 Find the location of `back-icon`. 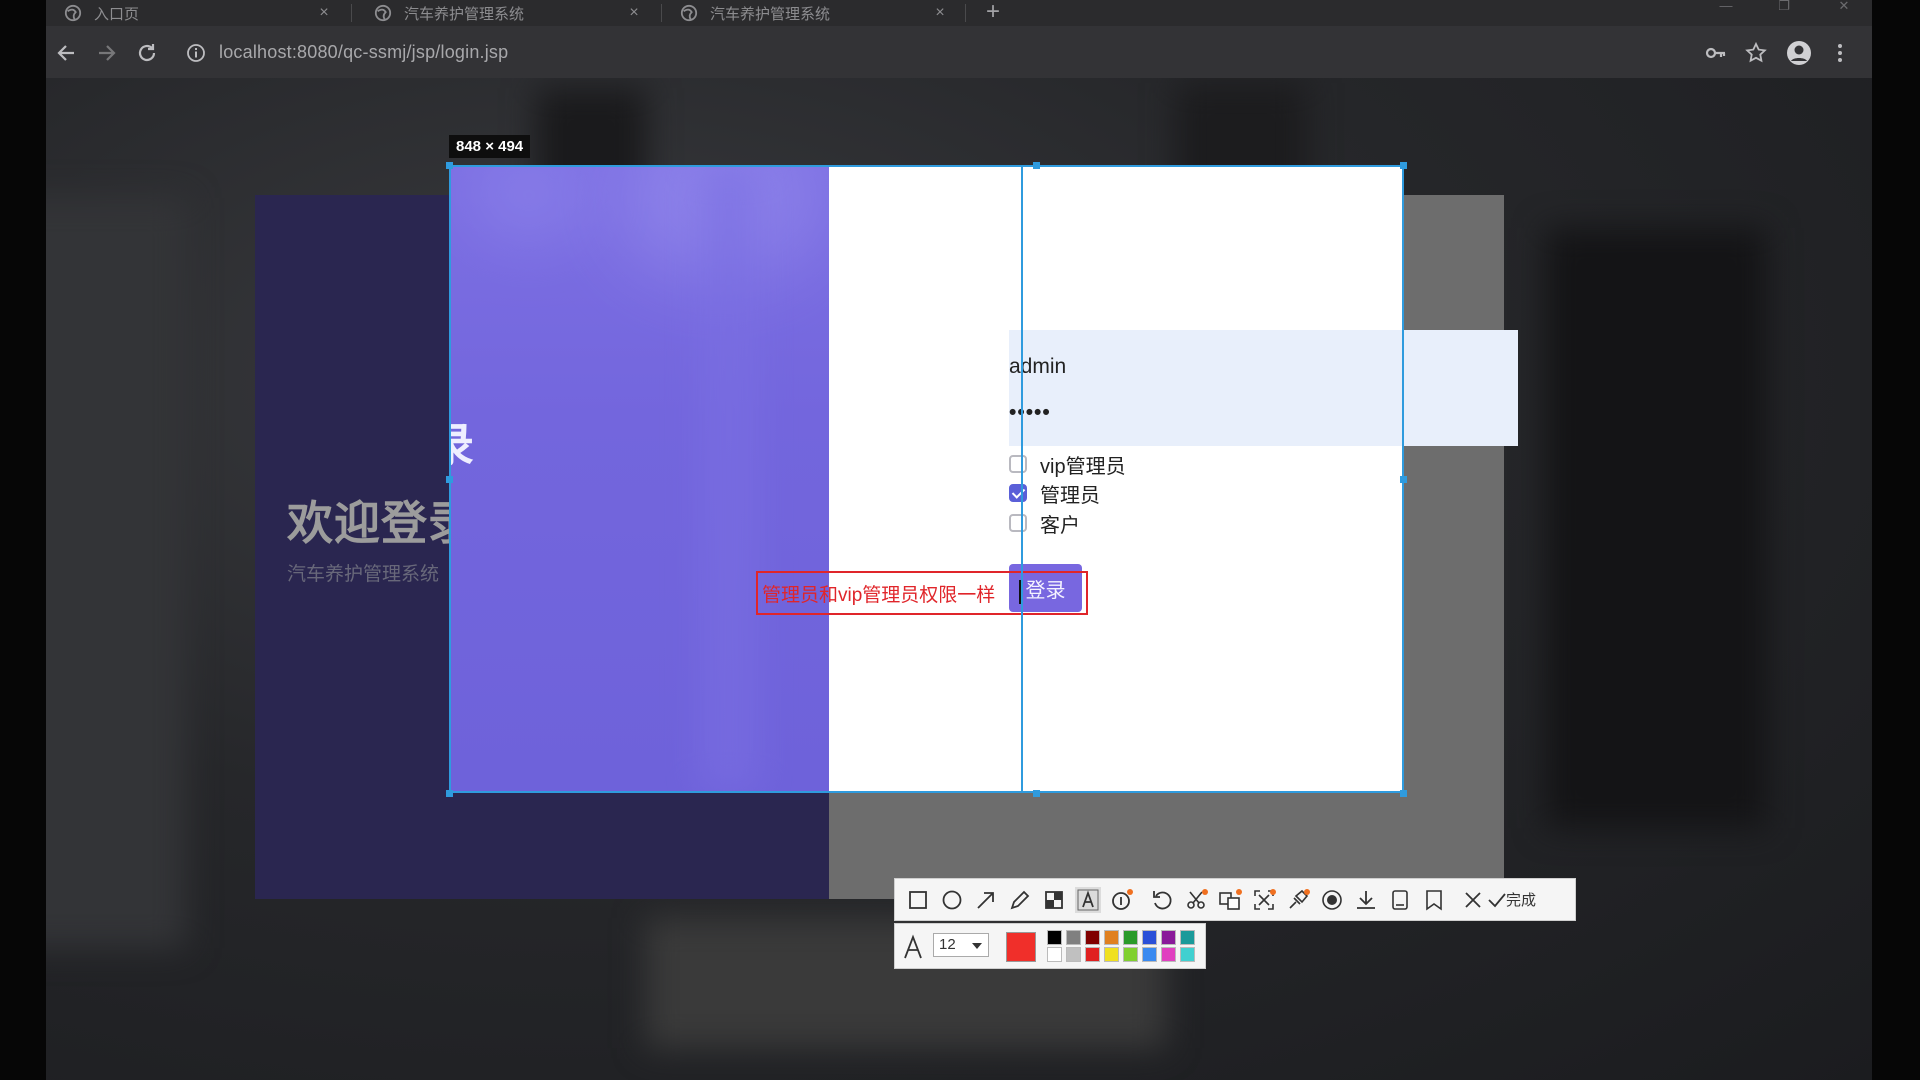

back-icon is located at coordinates (66, 53).